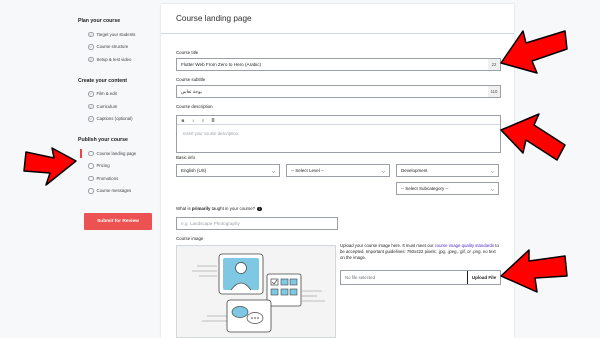  I want to click on sidebar-item-pricing: Pricing, so click(118, 166).